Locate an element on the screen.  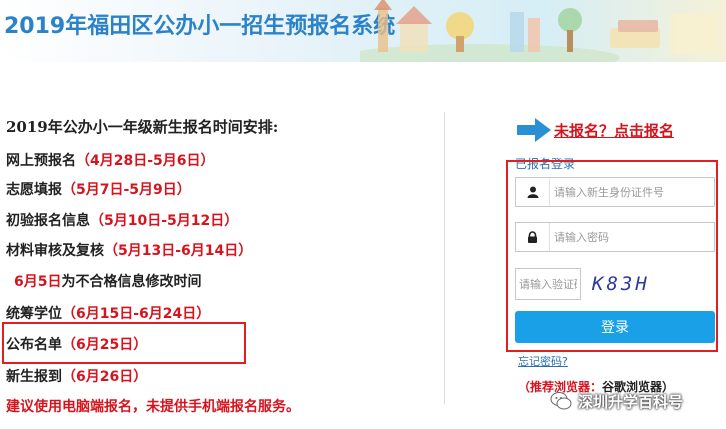
publish-list-highlight is located at coordinates (124, 343).